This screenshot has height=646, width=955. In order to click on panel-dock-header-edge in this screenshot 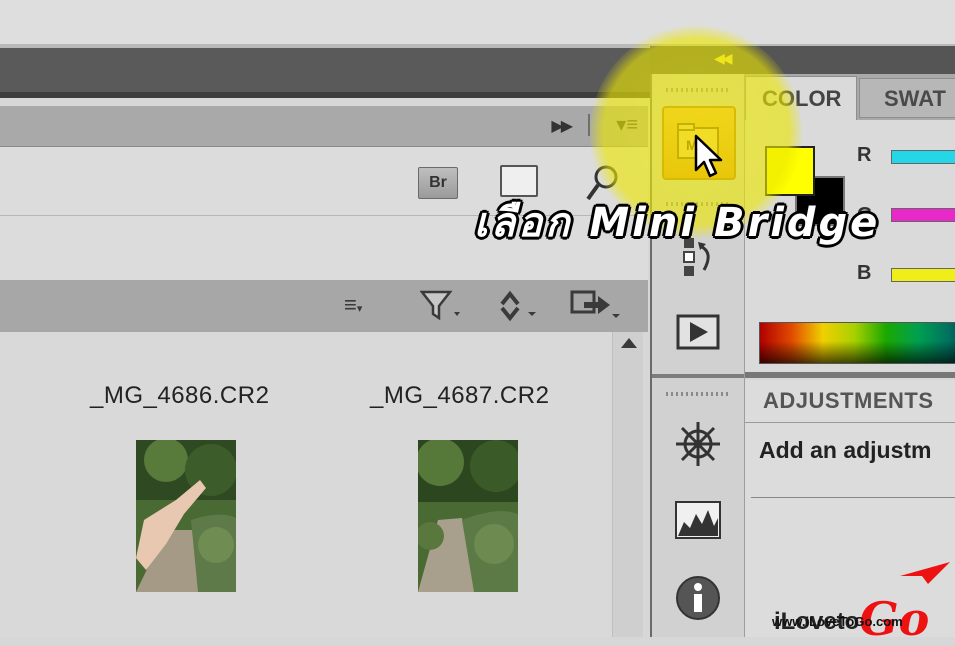, I will do `click(325, 95)`.